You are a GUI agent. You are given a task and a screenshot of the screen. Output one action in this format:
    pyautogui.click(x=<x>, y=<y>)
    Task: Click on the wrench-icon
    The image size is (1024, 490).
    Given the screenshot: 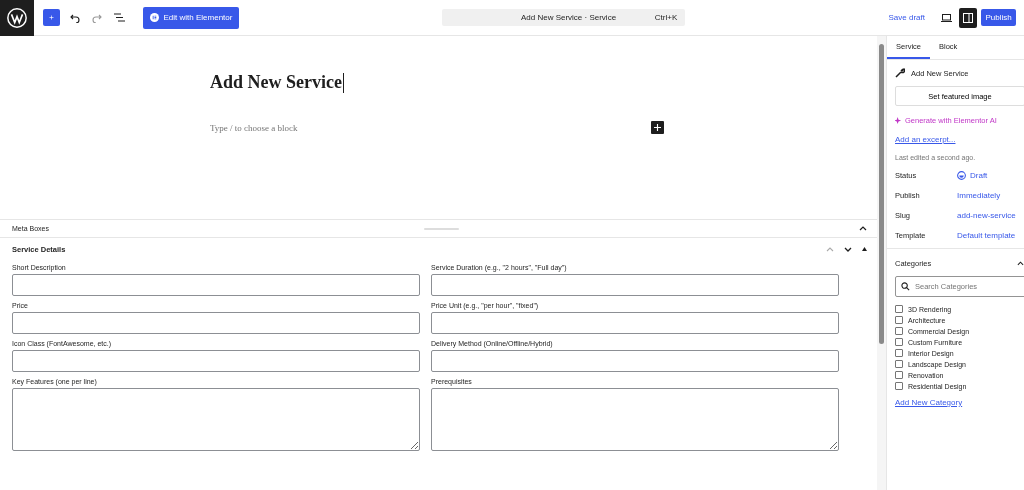 What is the action you would take?
    pyautogui.click(x=900, y=73)
    